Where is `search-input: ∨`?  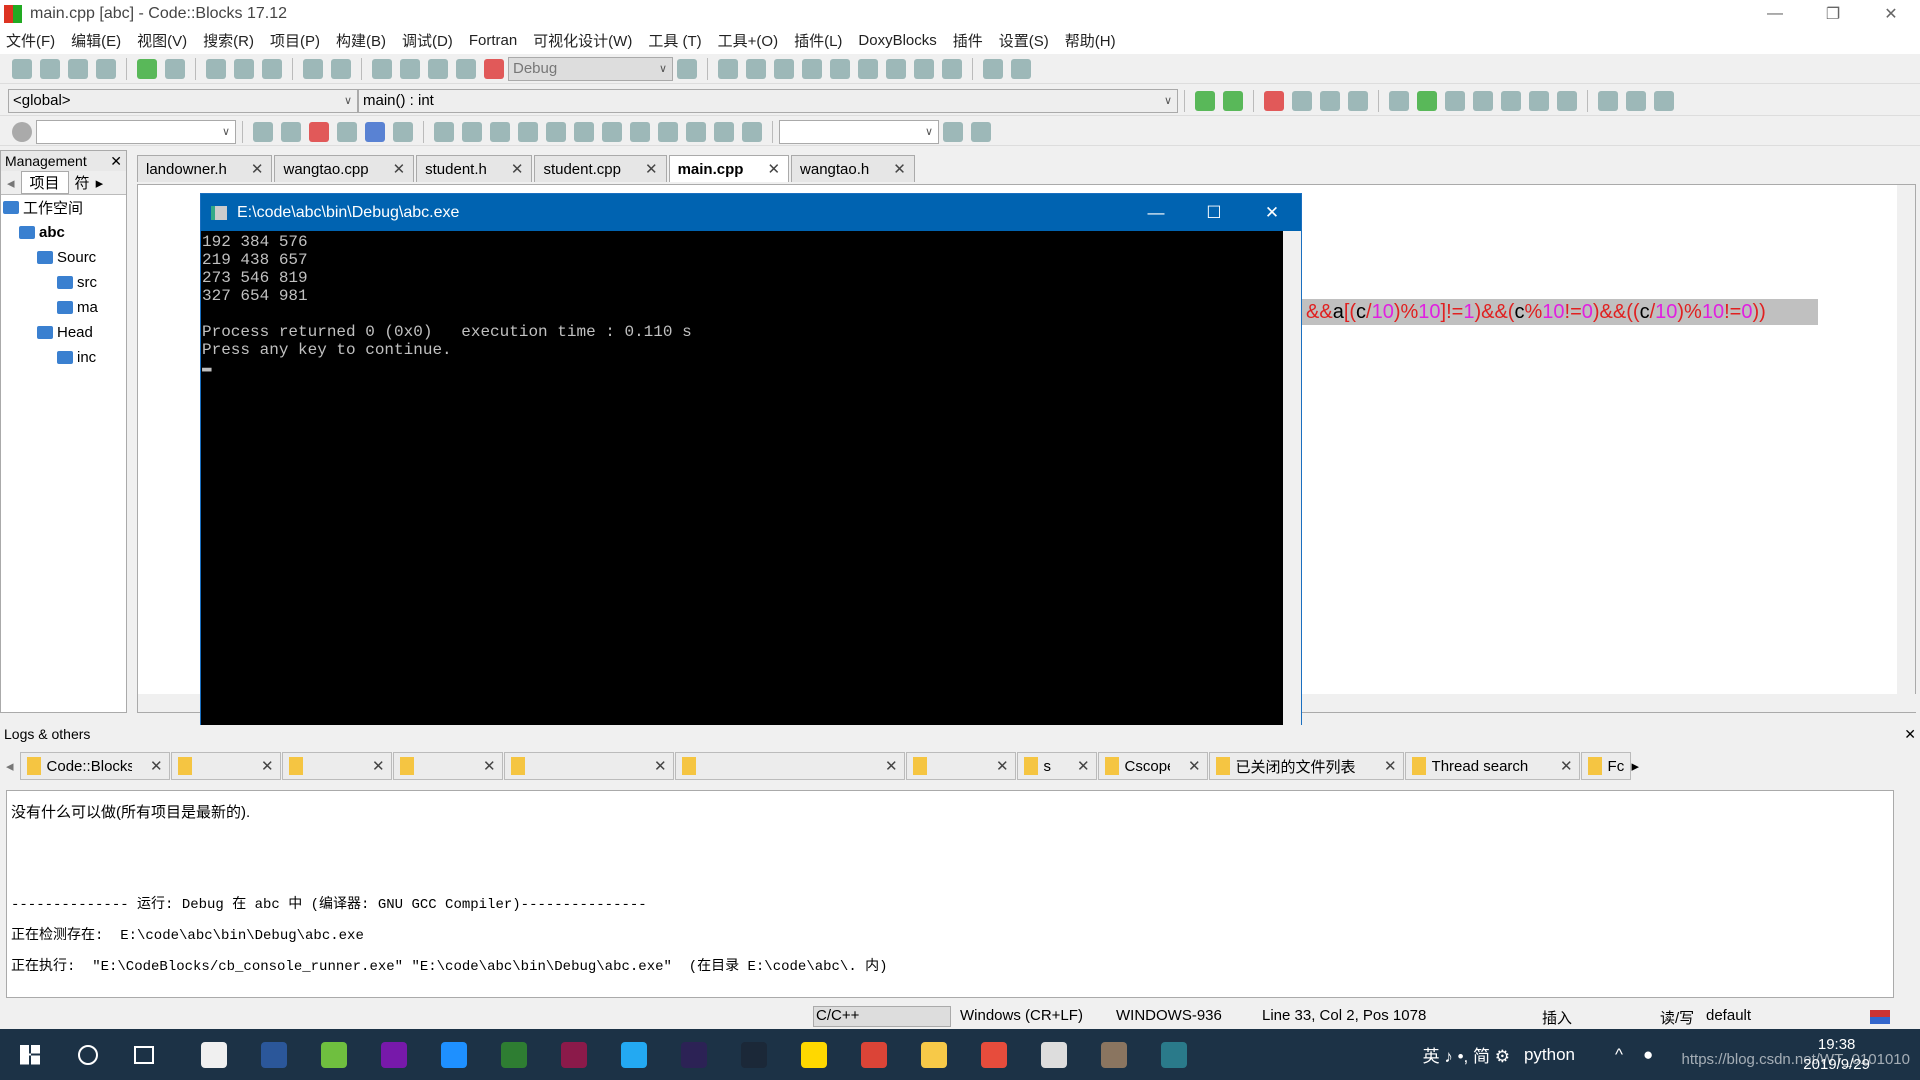
search-input: ∨ is located at coordinates (136, 131).